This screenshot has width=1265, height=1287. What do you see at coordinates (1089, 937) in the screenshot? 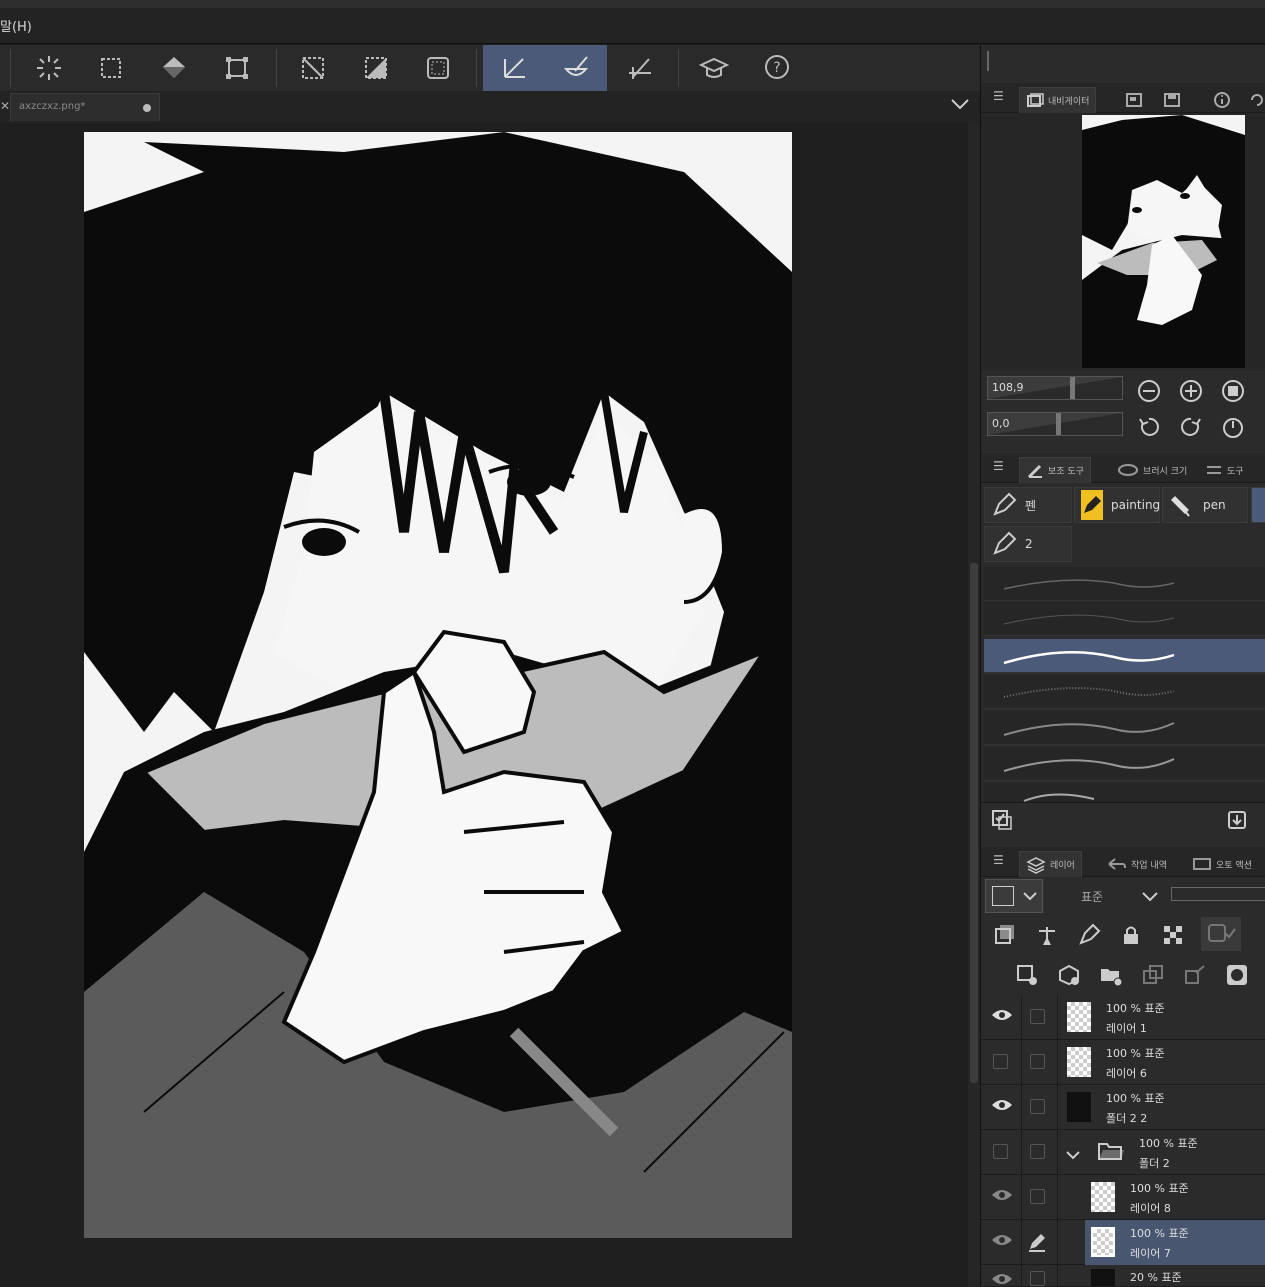
I see `draft-layer-icon` at bounding box center [1089, 937].